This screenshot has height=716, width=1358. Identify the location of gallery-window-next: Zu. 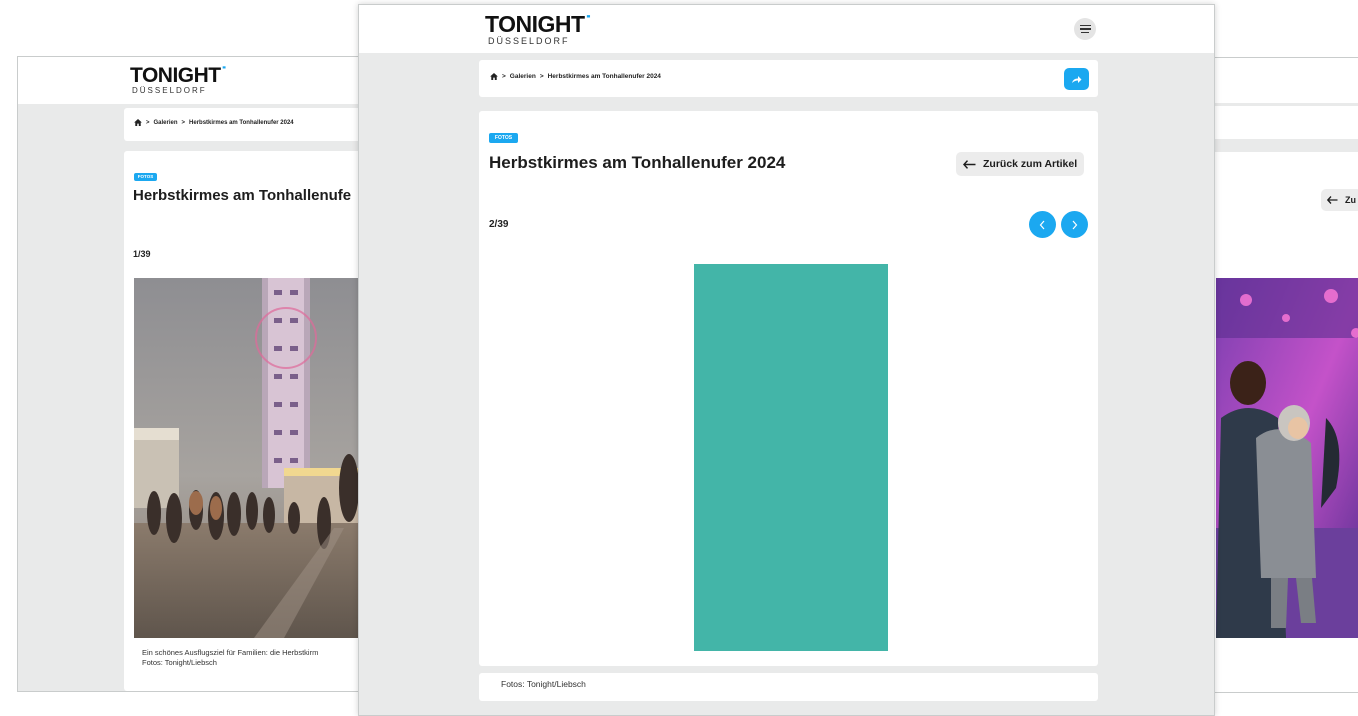
(1276, 375).